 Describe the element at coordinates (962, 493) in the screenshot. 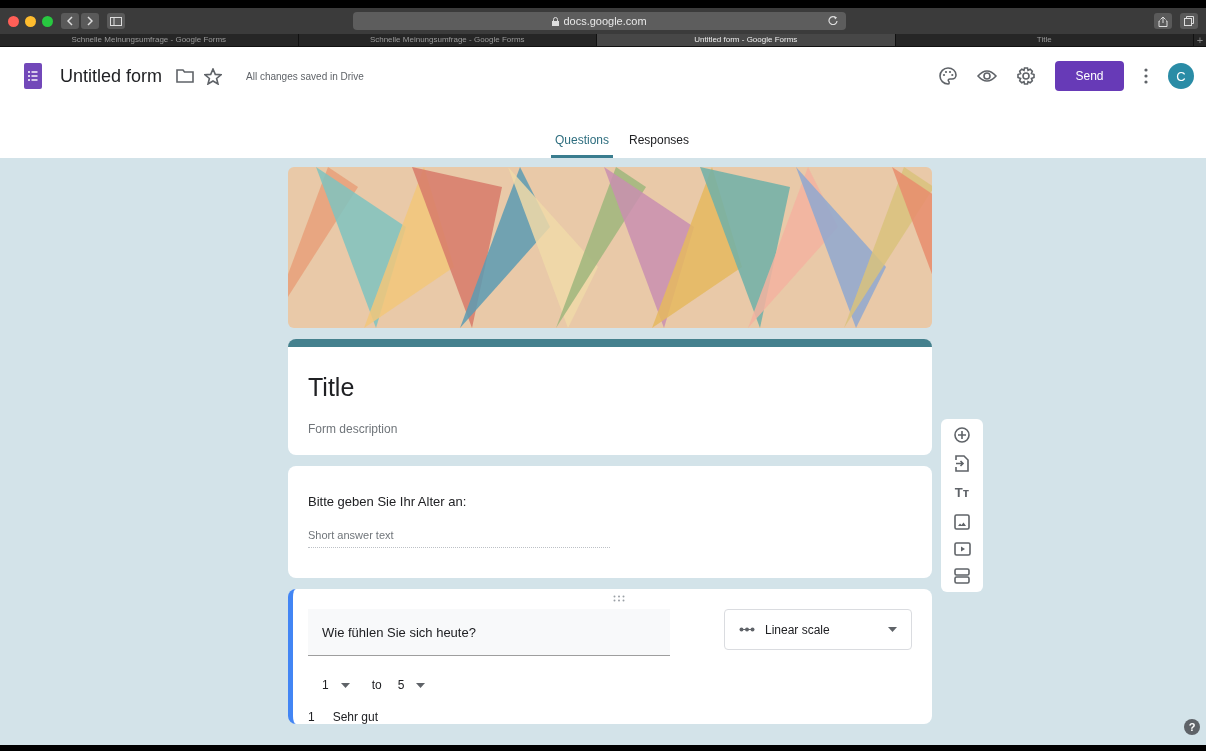

I see `add-title-button: Tт` at that location.